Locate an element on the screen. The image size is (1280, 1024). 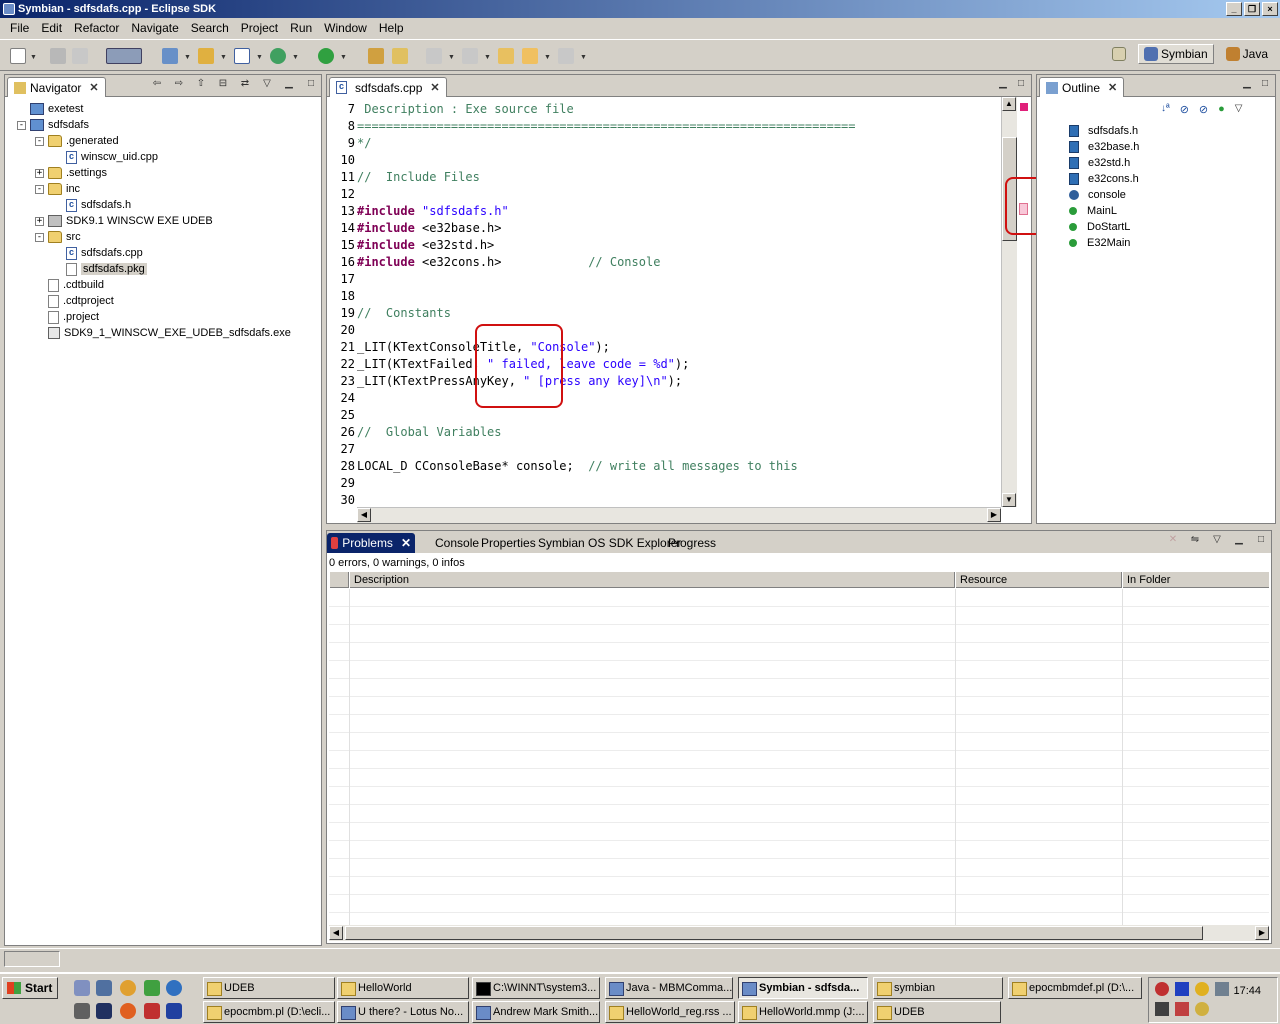
code-line: // Include Files is located at coordinates (418, 177).